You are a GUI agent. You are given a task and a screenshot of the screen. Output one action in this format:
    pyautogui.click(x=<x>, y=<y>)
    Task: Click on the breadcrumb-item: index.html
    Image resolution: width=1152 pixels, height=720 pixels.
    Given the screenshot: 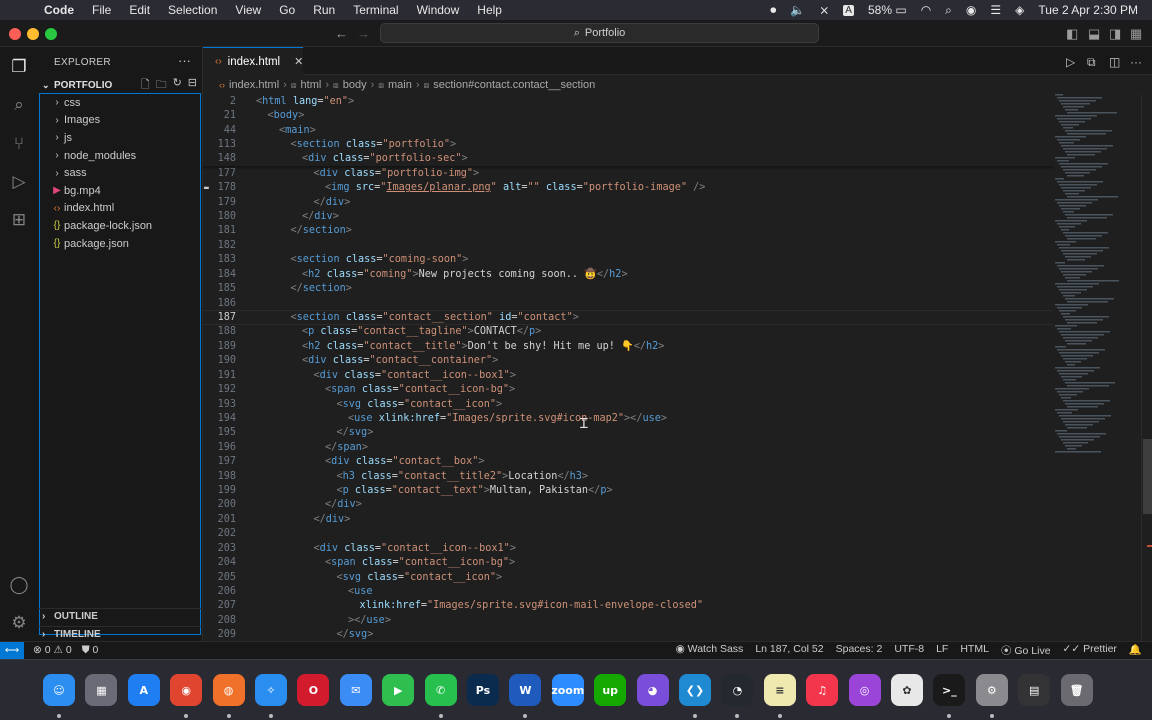 What is the action you would take?
    pyautogui.click(x=254, y=85)
    